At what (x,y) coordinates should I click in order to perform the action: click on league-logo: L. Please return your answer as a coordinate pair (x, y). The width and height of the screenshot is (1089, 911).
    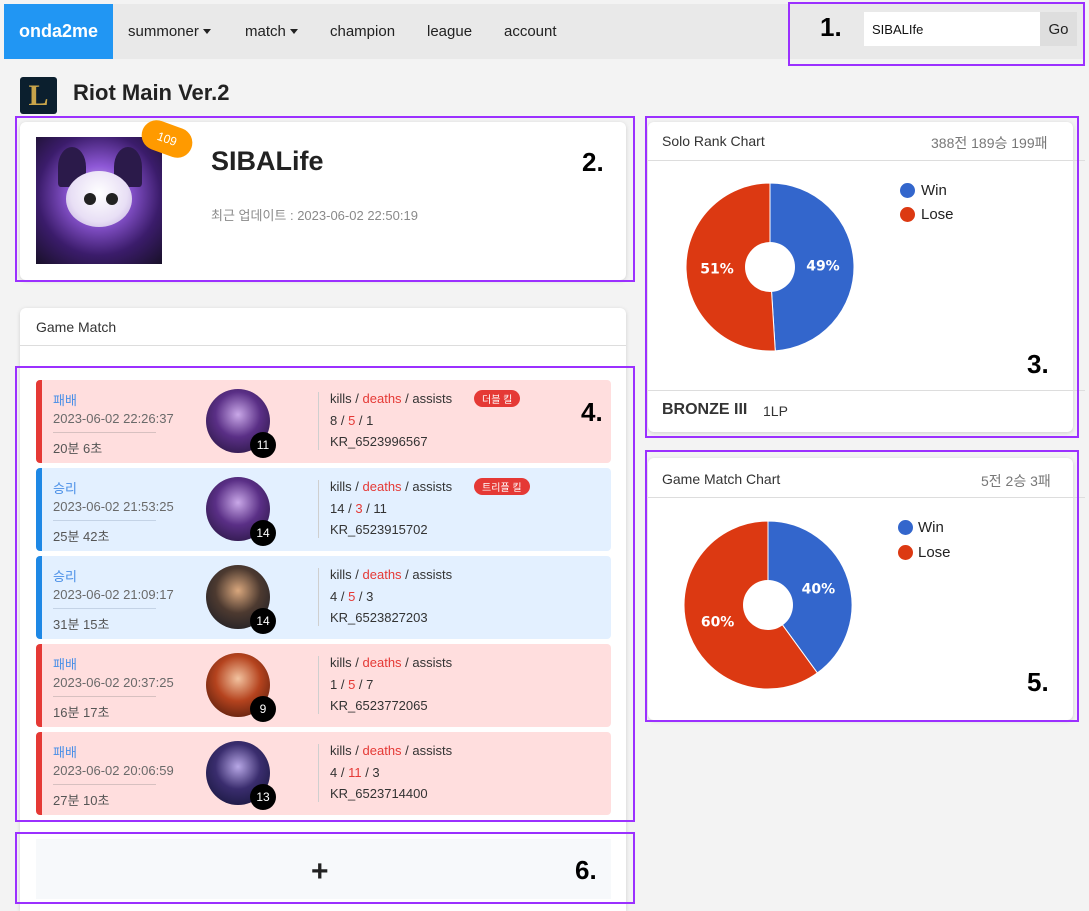
    Looking at the image, I should click on (38, 95).